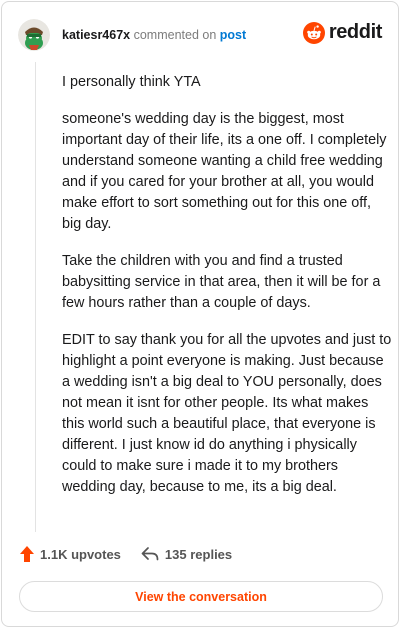 The image size is (400, 629). Describe the element at coordinates (96, 35) in the screenshot. I see `username: katiesr467x` at that location.